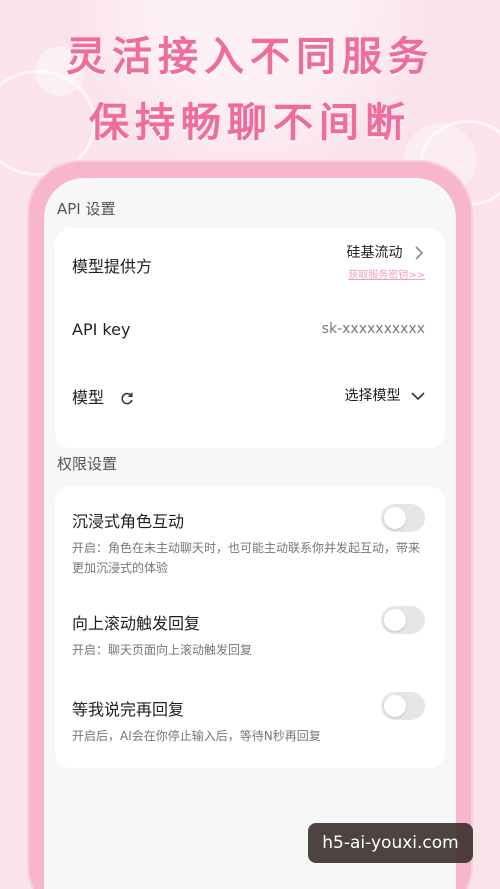 The width and height of the screenshot is (500, 889). What do you see at coordinates (136, 623) in the screenshot?
I see `scroll-up-reply-label: 向上滚动触发回复` at bounding box center [136, 623].